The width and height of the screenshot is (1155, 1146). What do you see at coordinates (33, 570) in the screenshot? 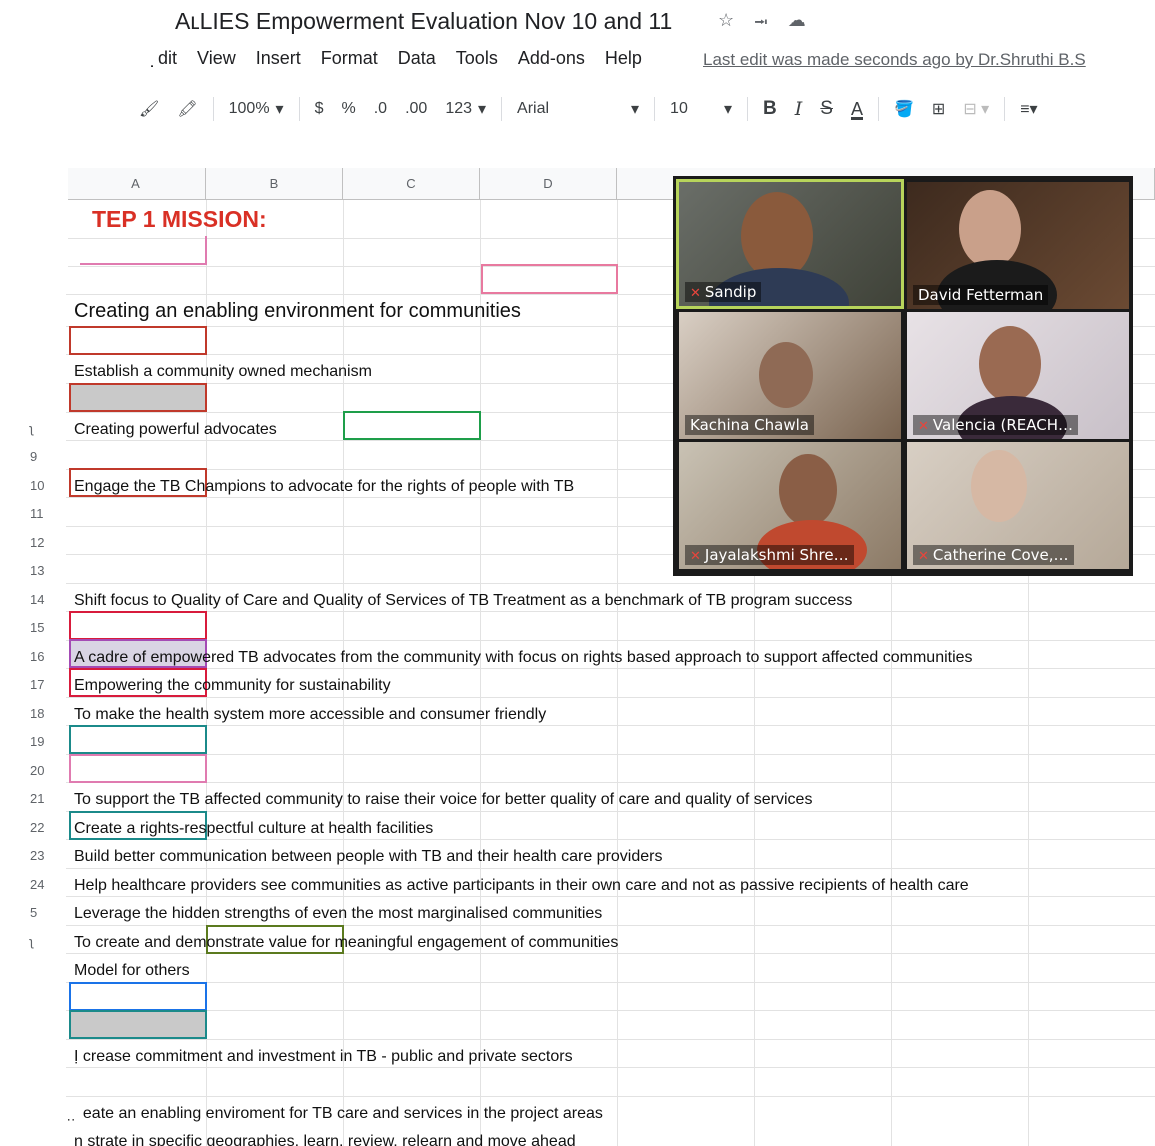
I see `row-number: 13` at bounding box center [33, 570].